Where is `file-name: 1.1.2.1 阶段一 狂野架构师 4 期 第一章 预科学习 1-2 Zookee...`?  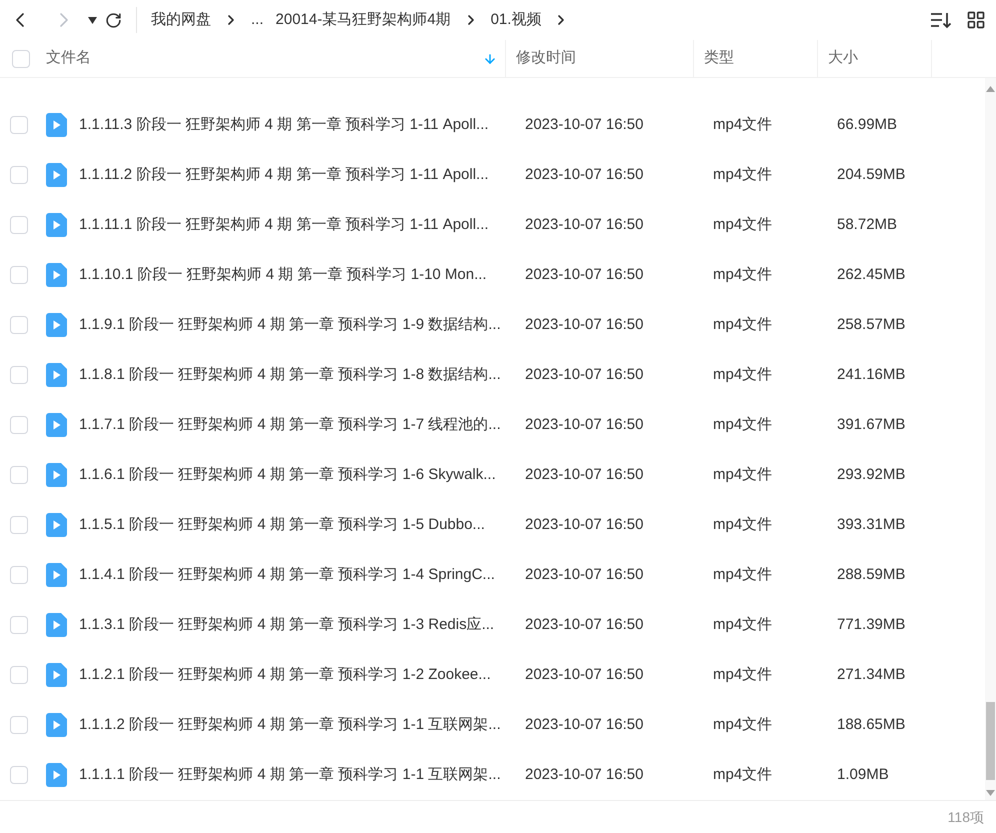
file-name: 1.1.2.1 阶段一 狂野架构师 4 期 第一章 预科学习 1-2 Zookee... is located at coordinates (297, 675).